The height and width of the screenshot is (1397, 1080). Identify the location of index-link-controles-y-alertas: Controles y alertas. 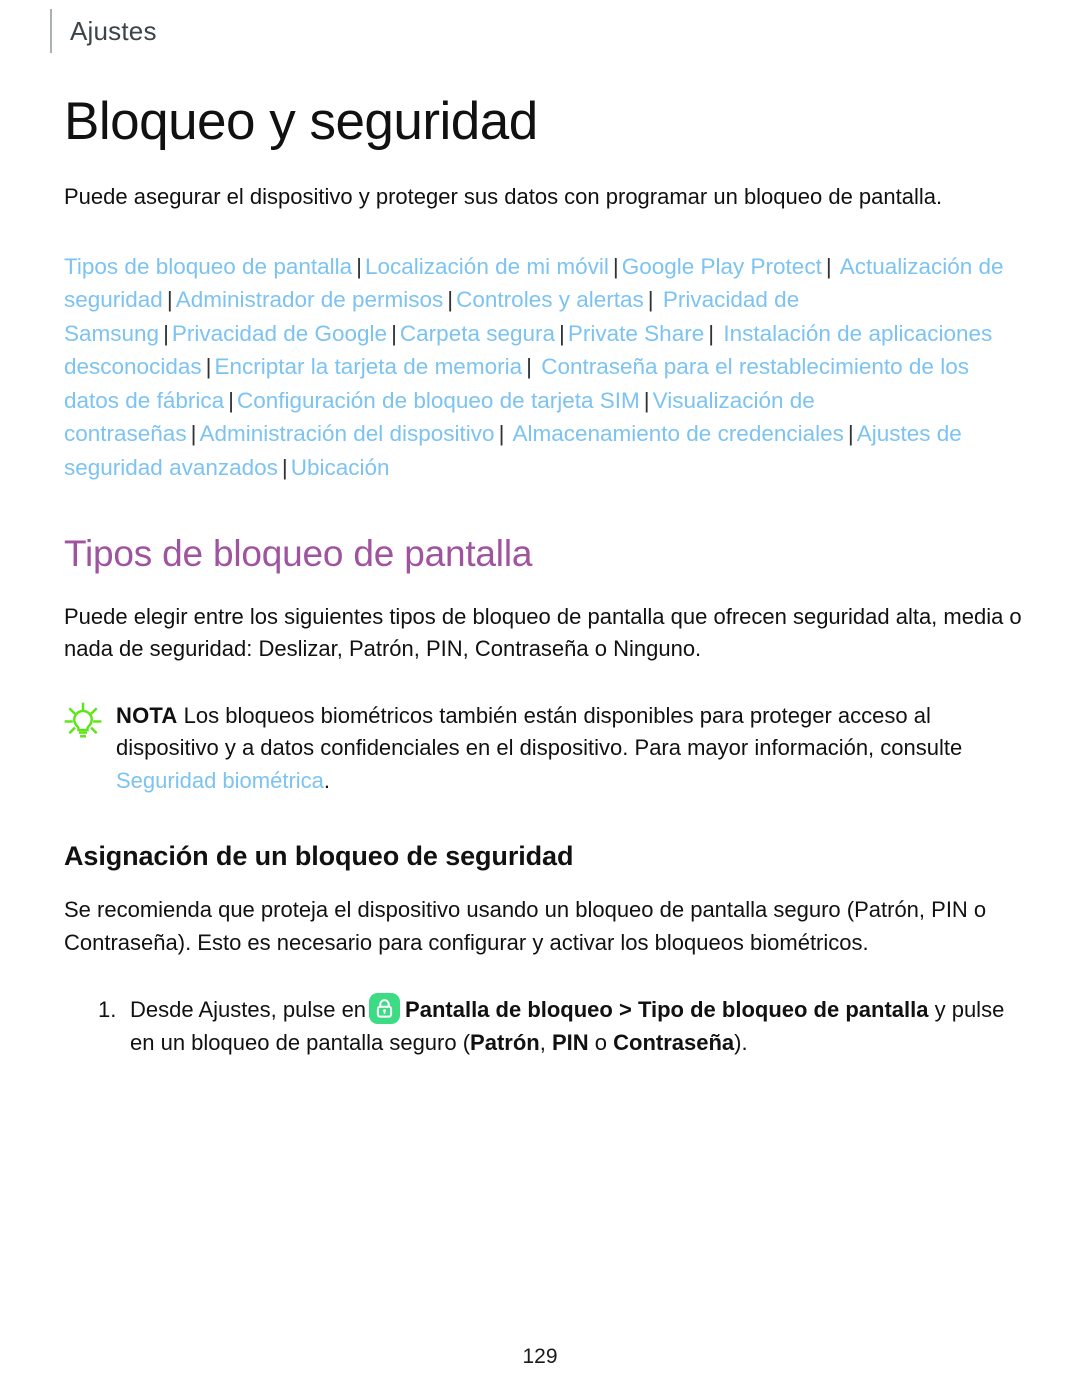
(550, 299).